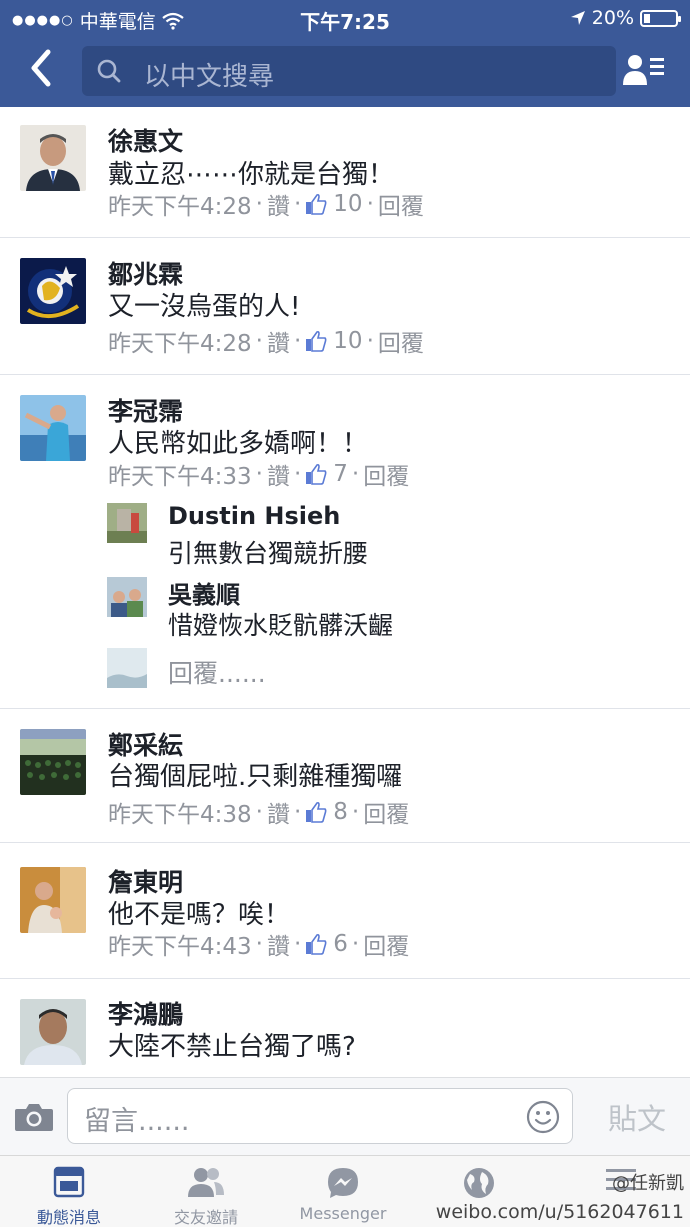  I want to click on comment-meta: 昨天下午4:43 · 讚 · 6 · 回覆, so click(258, 944).